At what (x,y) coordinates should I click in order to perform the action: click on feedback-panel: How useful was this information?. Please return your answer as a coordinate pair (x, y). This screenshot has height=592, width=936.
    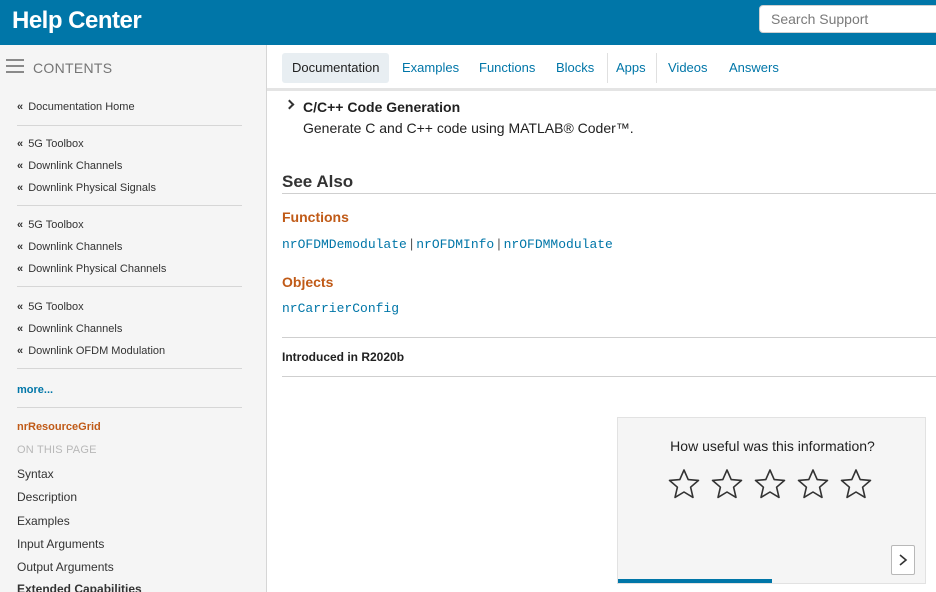
    Looking at the image, I should click on (771, 500).